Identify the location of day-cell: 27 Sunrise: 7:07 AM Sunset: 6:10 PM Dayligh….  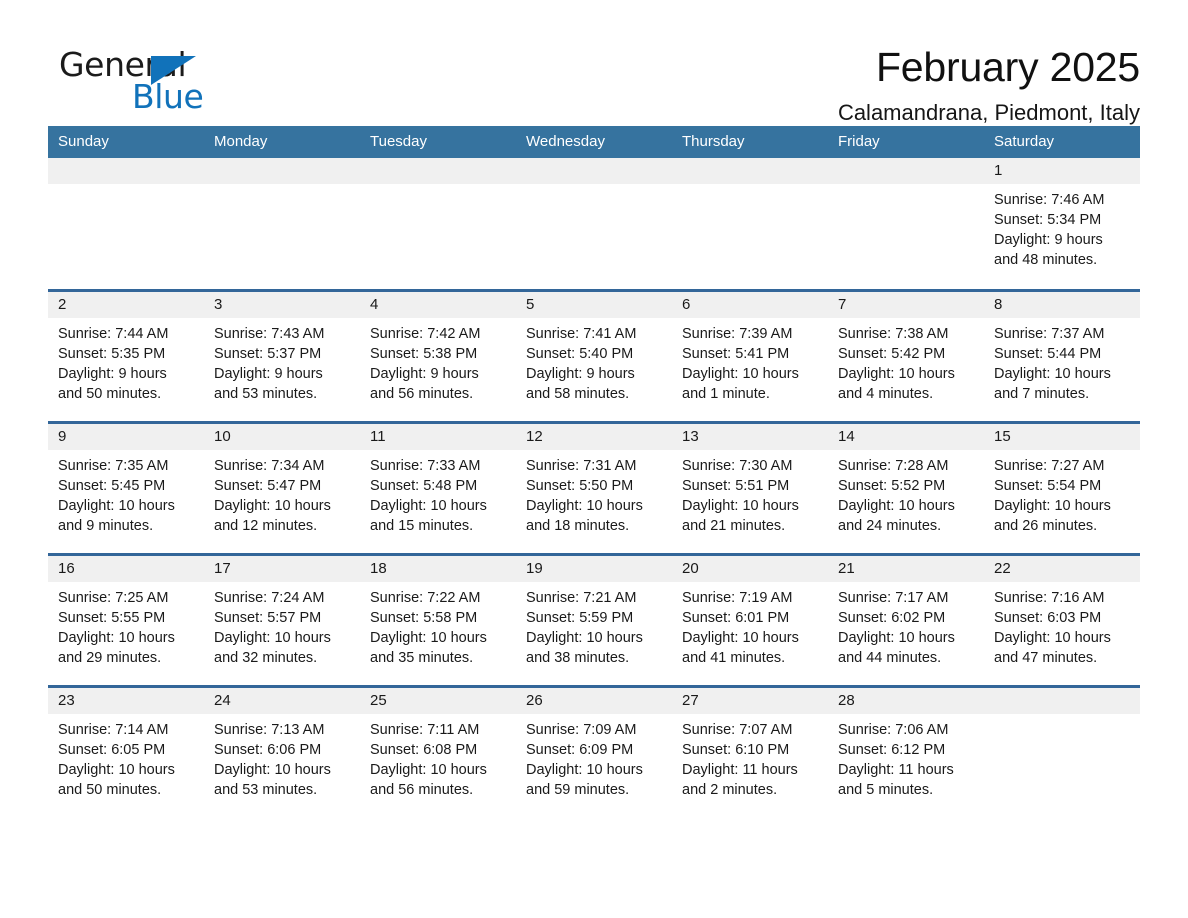
(750, 751).